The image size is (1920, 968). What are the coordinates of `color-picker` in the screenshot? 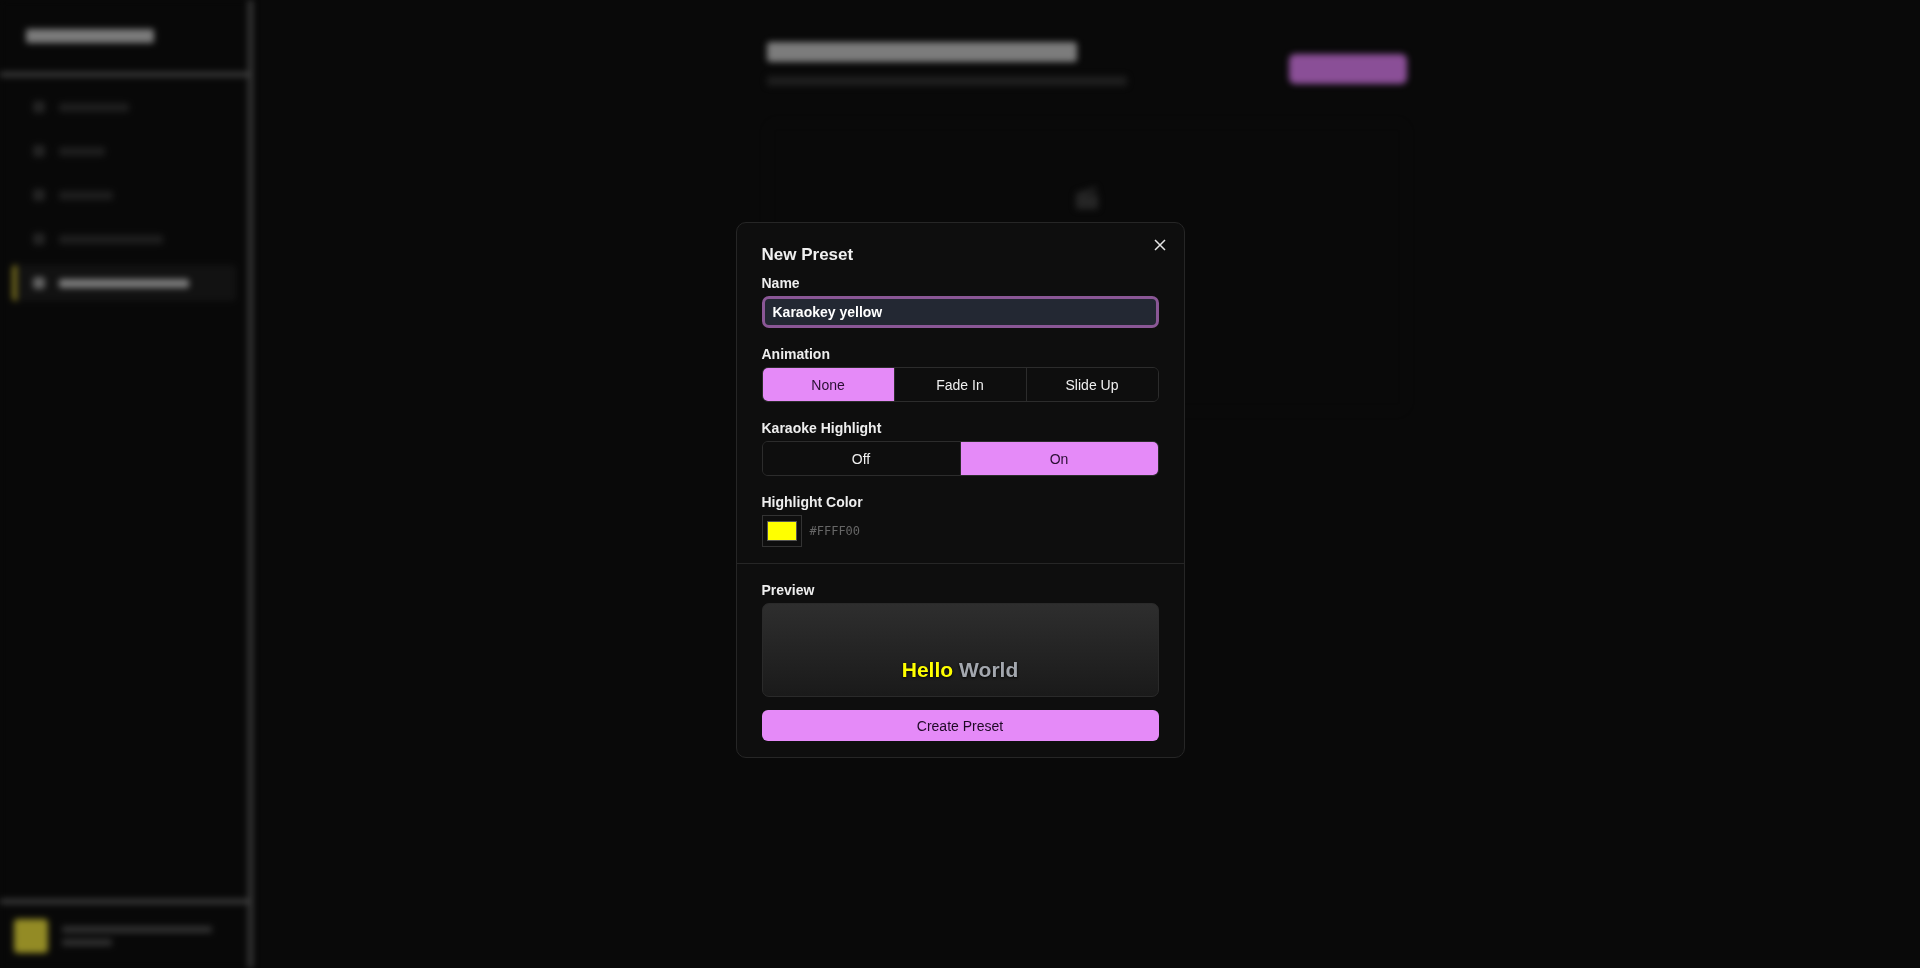 It's located at (781, 531).